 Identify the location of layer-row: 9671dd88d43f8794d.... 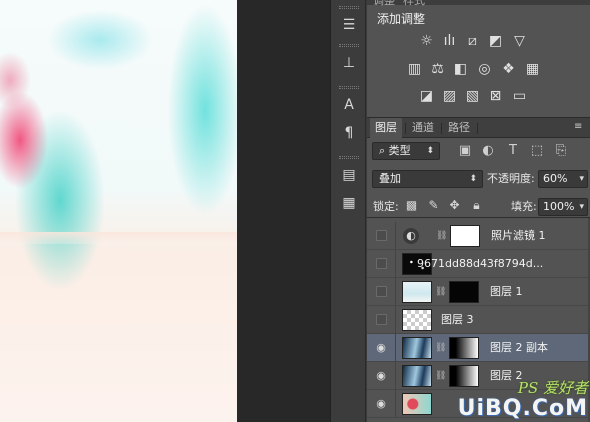
(478, 264).